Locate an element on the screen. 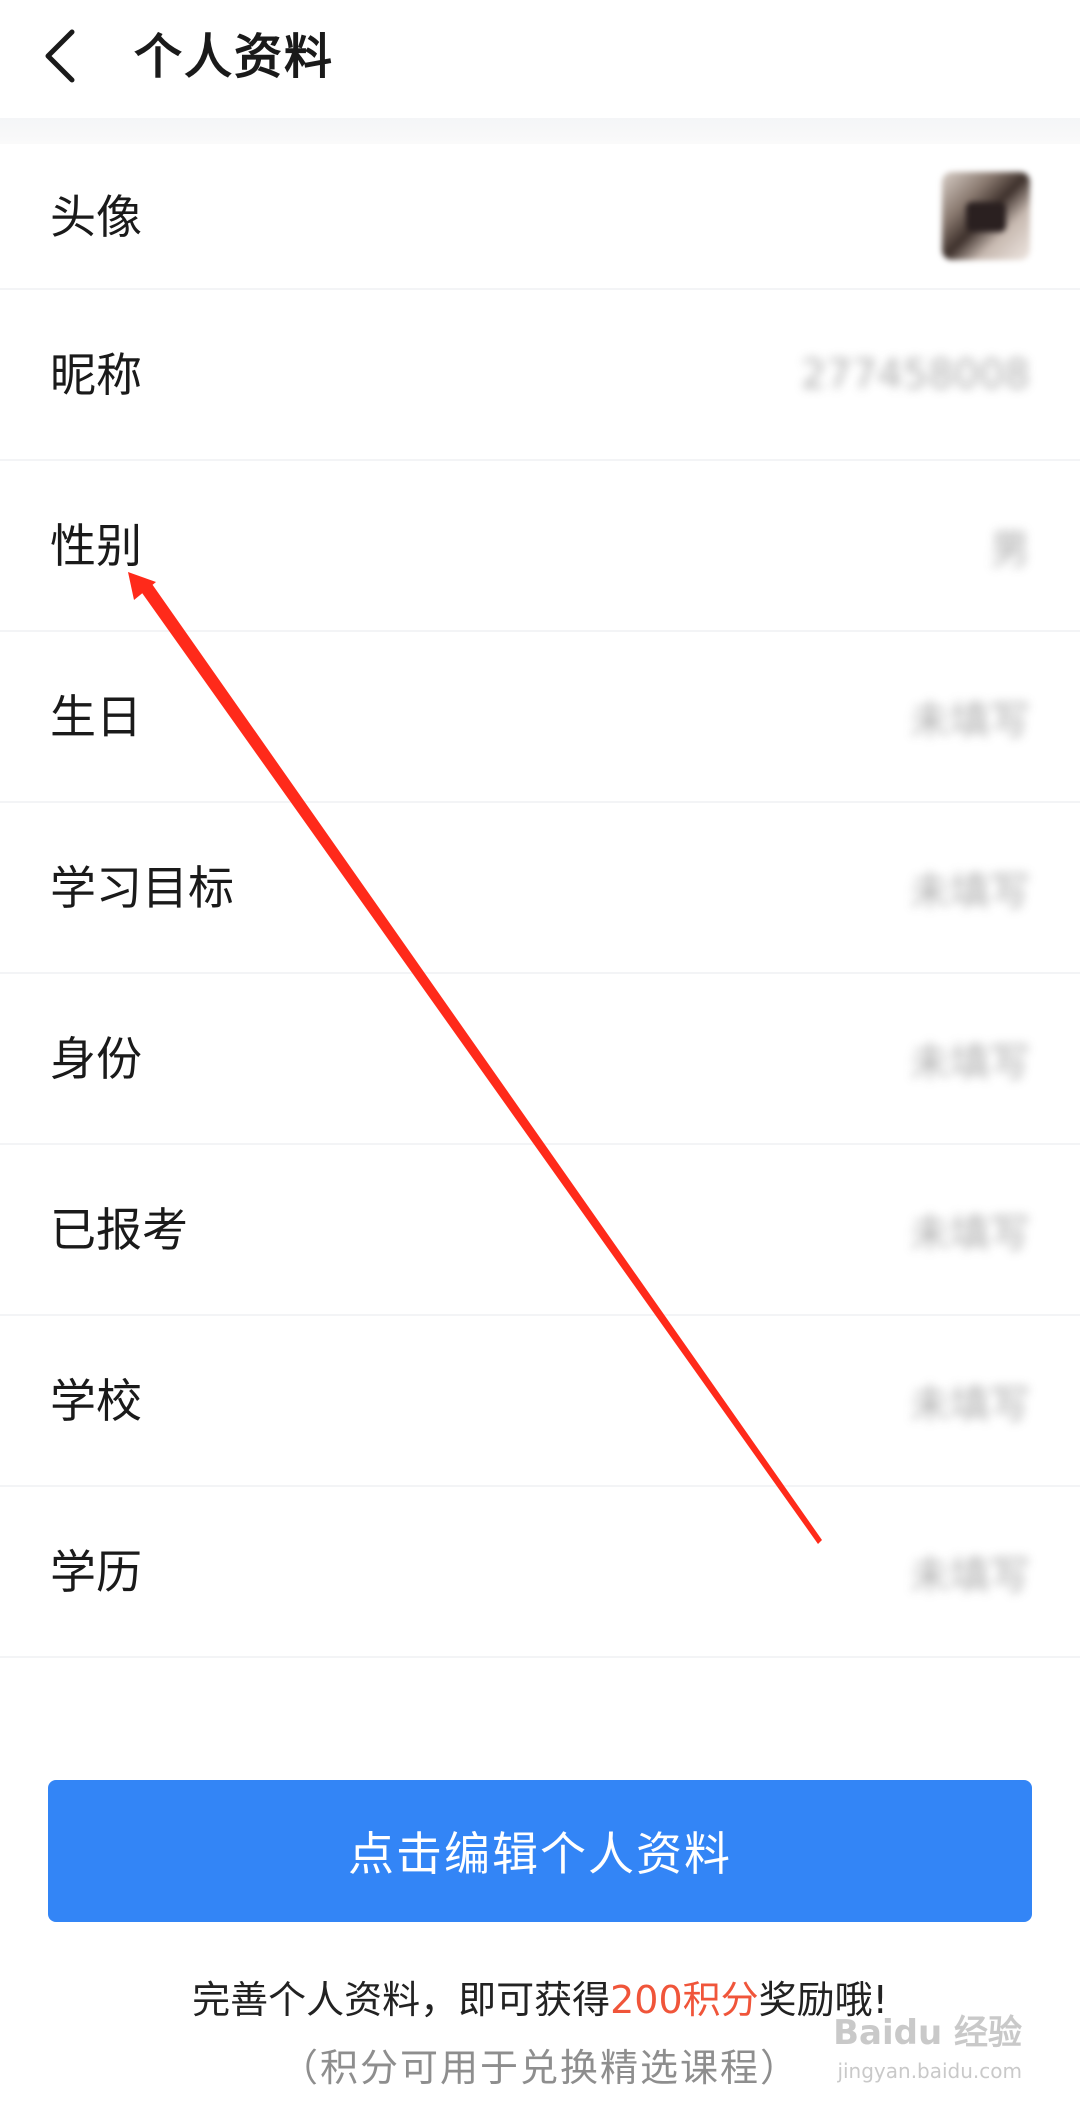  reward-points: 200积分 is located at coordinates (684, 2000).